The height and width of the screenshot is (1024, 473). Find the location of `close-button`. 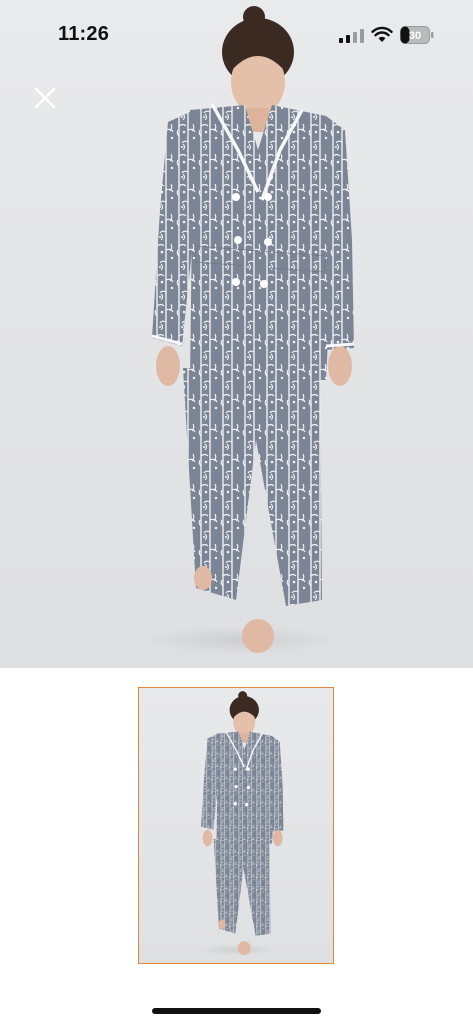

close-button is located at coordinates (45, 98).